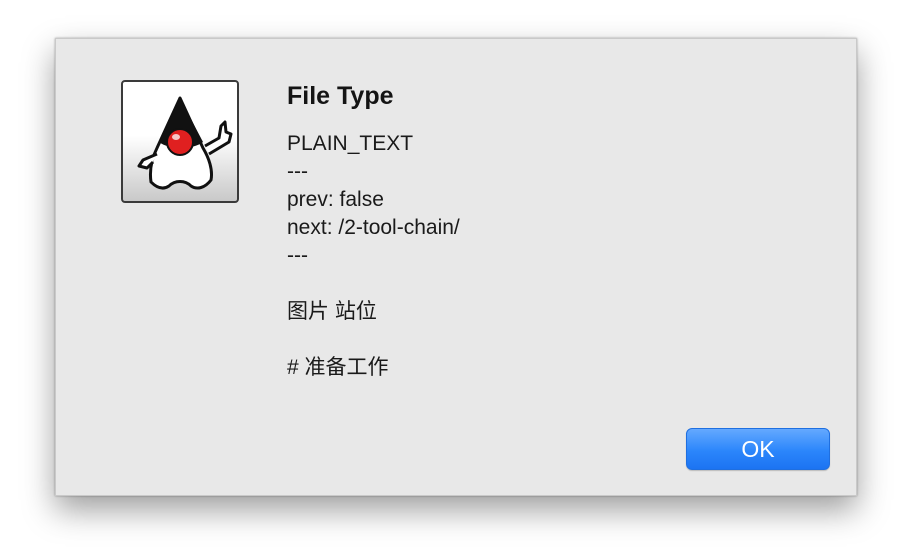 The height and width of the screenshot is (560, 912). What do you see at coordinates (373, 227) in the screenshot?
I see `message-line: next: /2-tool-chain/` at bounding box center [373, 227].